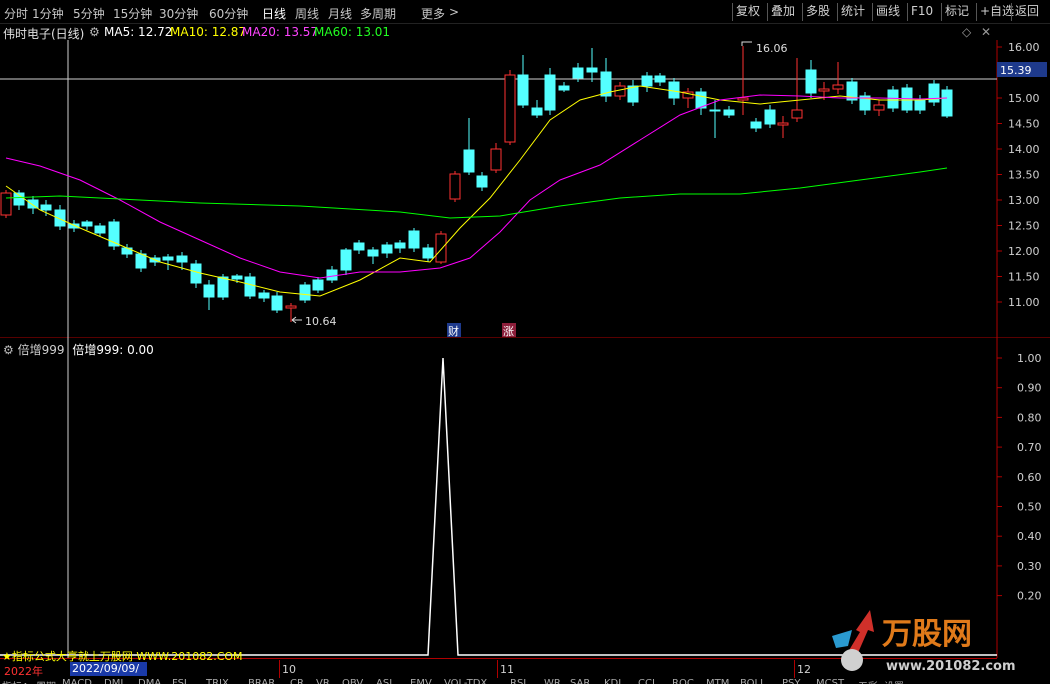 This screenshot has width=1050, height=684. Describe the element at coordinates (1026, 12) in the screenshot. I see `toolbar-button: 返回` at that location.